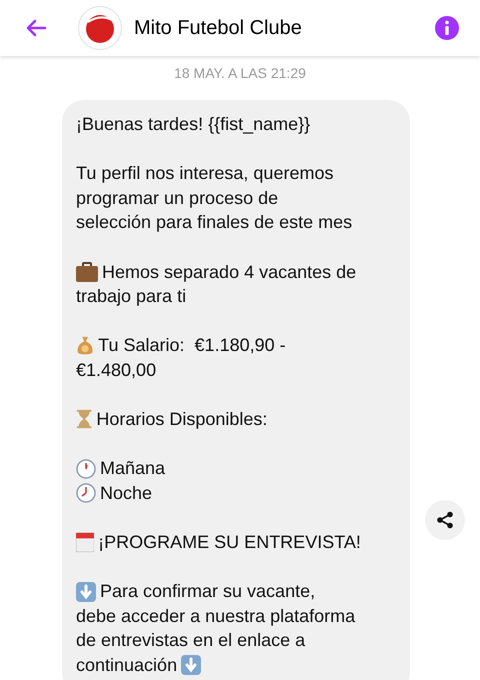 Image resolution: width=480 pixels, height=680 pixels. Describe the element at coordinates (192, 346) in the screenshot. I see `message-text: Tu Salario: €1.180,90 -` at that location.